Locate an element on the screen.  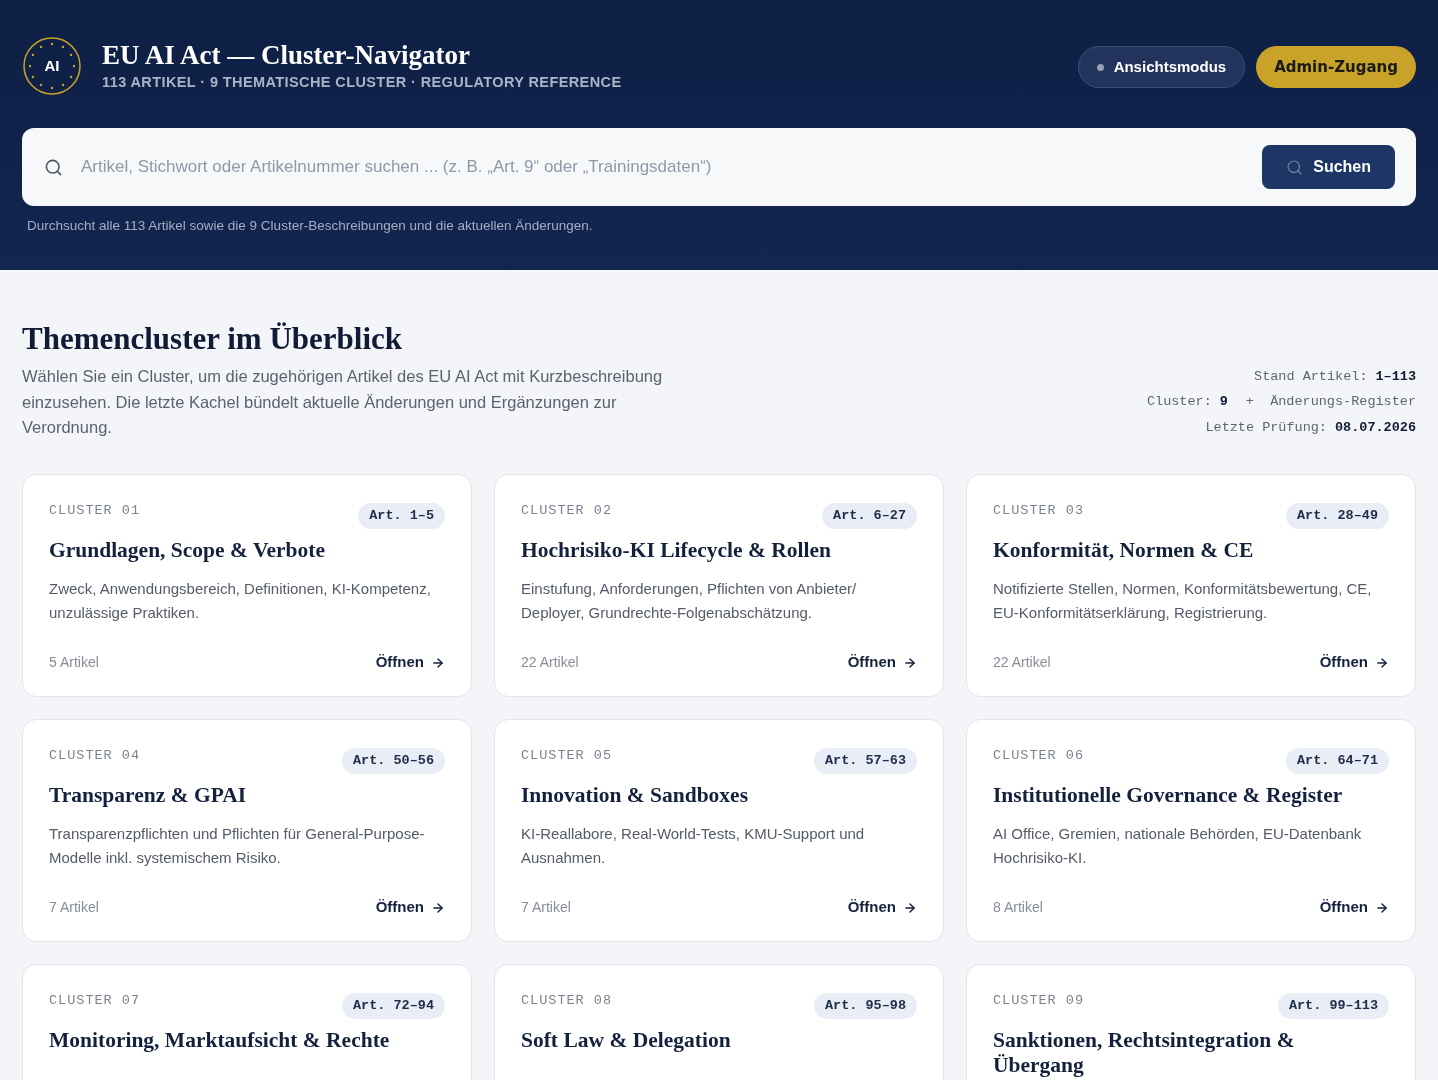
article-range: Art. 28–49 is located at coordinates (1337, 515).